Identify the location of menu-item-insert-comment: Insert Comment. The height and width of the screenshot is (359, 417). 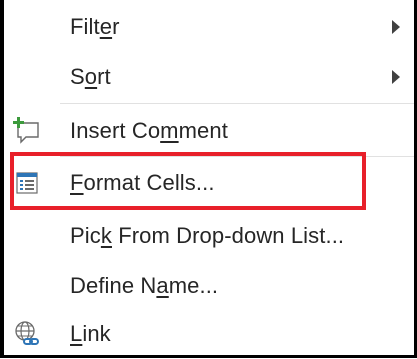
(209, 131).